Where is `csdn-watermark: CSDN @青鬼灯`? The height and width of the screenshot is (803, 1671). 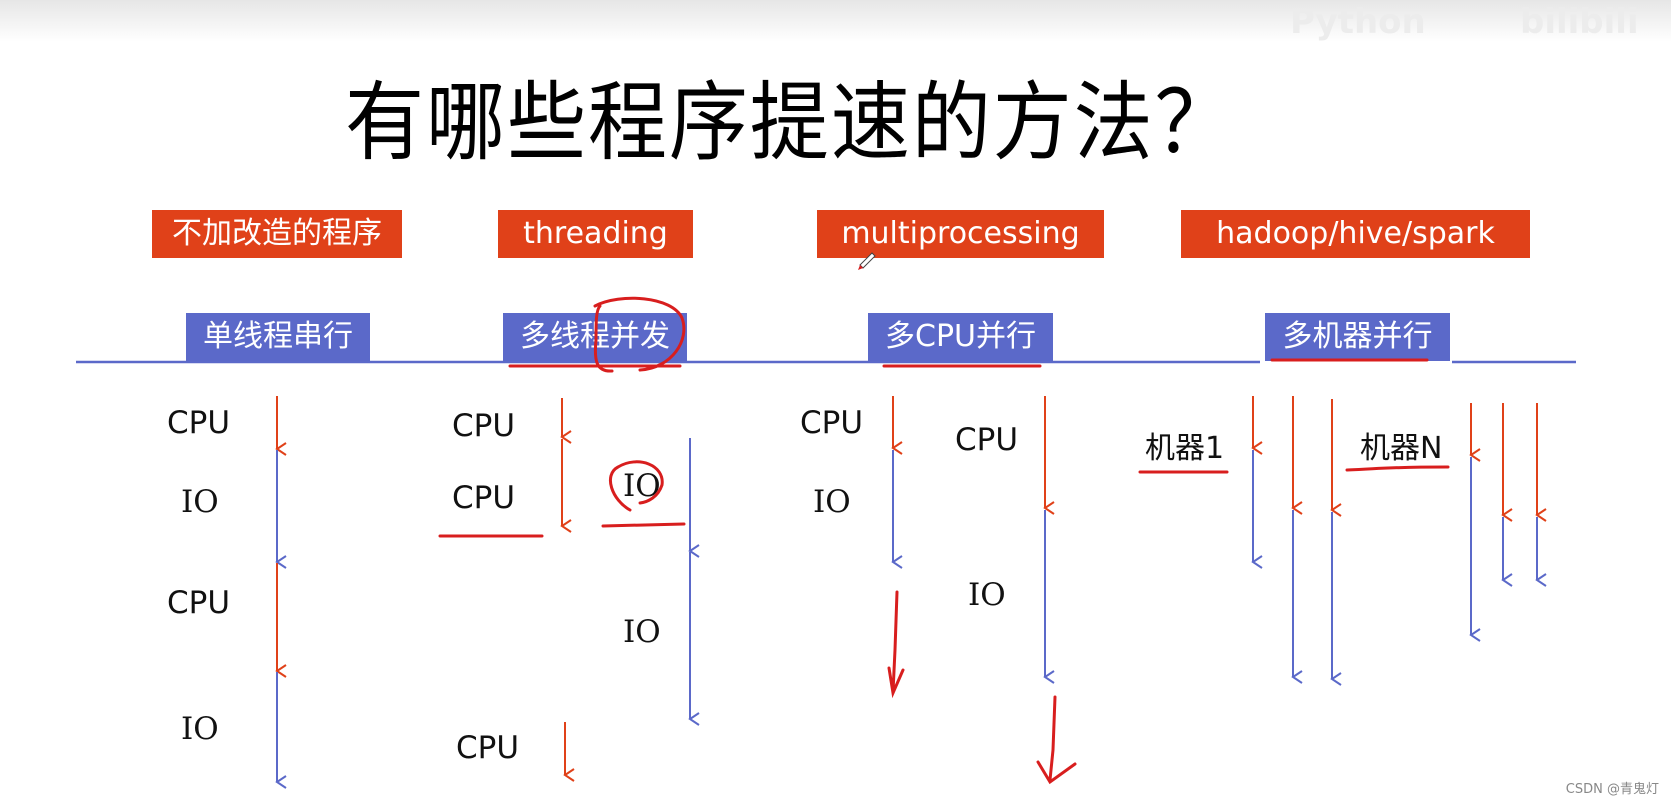
csdn-watermark: CSDN @青鬼灯 is located at coordinates (1612, 789).